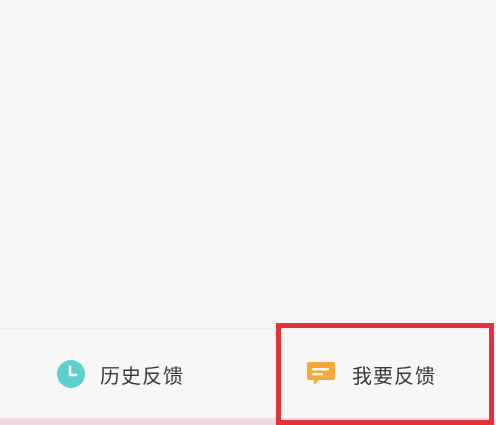 The width and height of the screenshot is (496, 425). I want to click on clock-icon, so click(71, 374).